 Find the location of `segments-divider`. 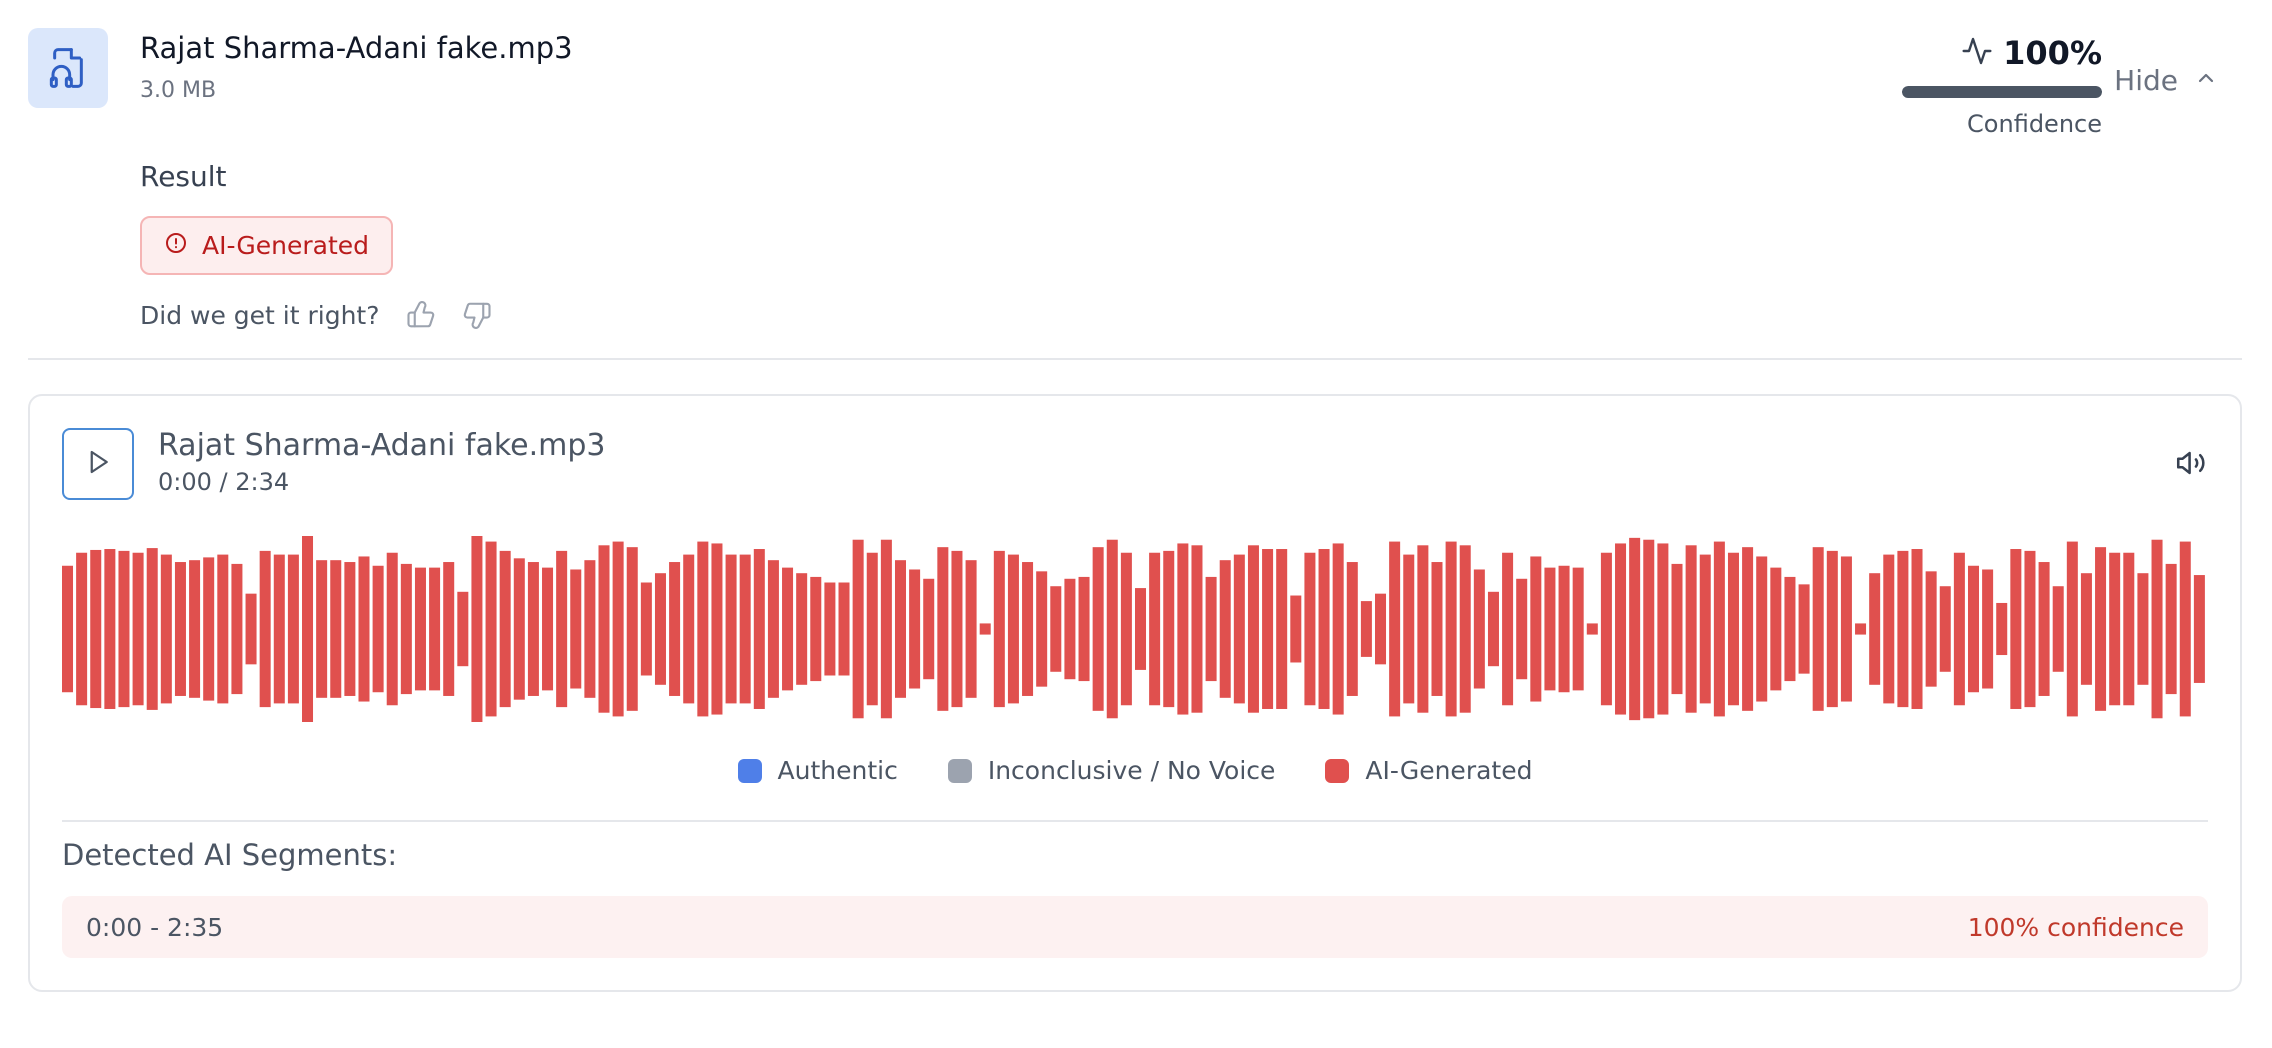

segments-divider is located at coordinates (1135, 821).